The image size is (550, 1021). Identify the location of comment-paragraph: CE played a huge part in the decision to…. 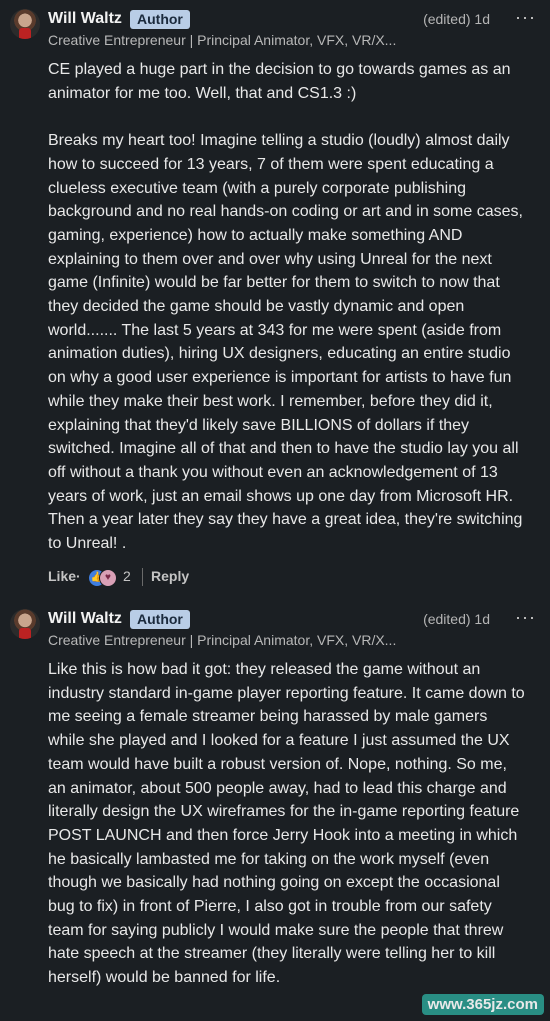
(279, 81).